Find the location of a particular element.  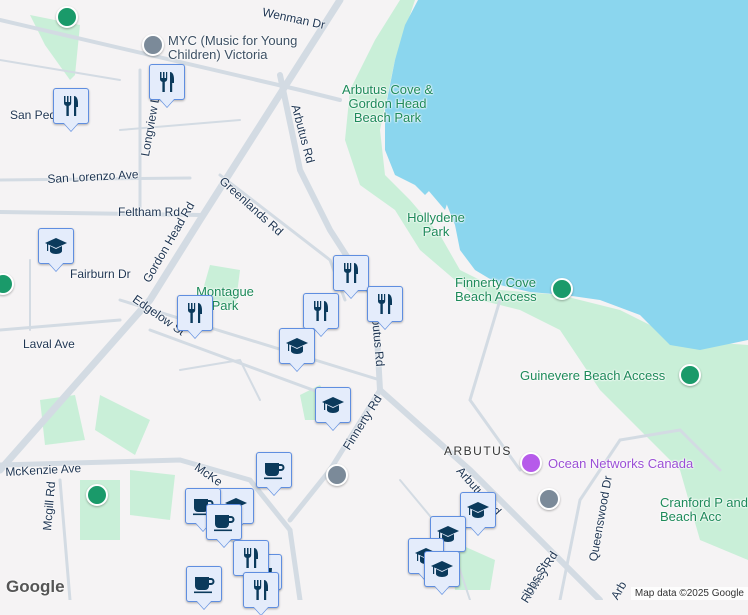

street-label: Feltham Rd is located at coordinates (149, 212).